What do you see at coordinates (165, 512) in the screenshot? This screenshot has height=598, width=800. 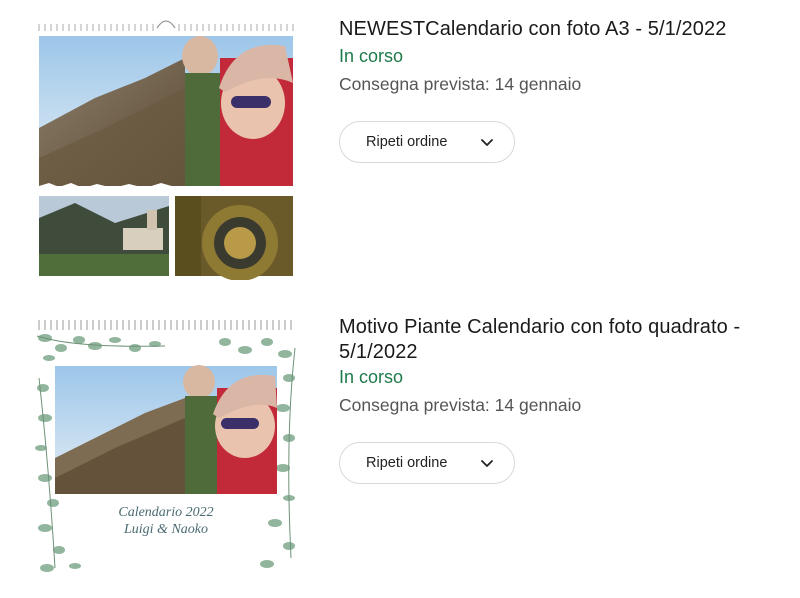 I see `calendar-caption-line1: Calendario 2022` at bounding box center [165, 512].